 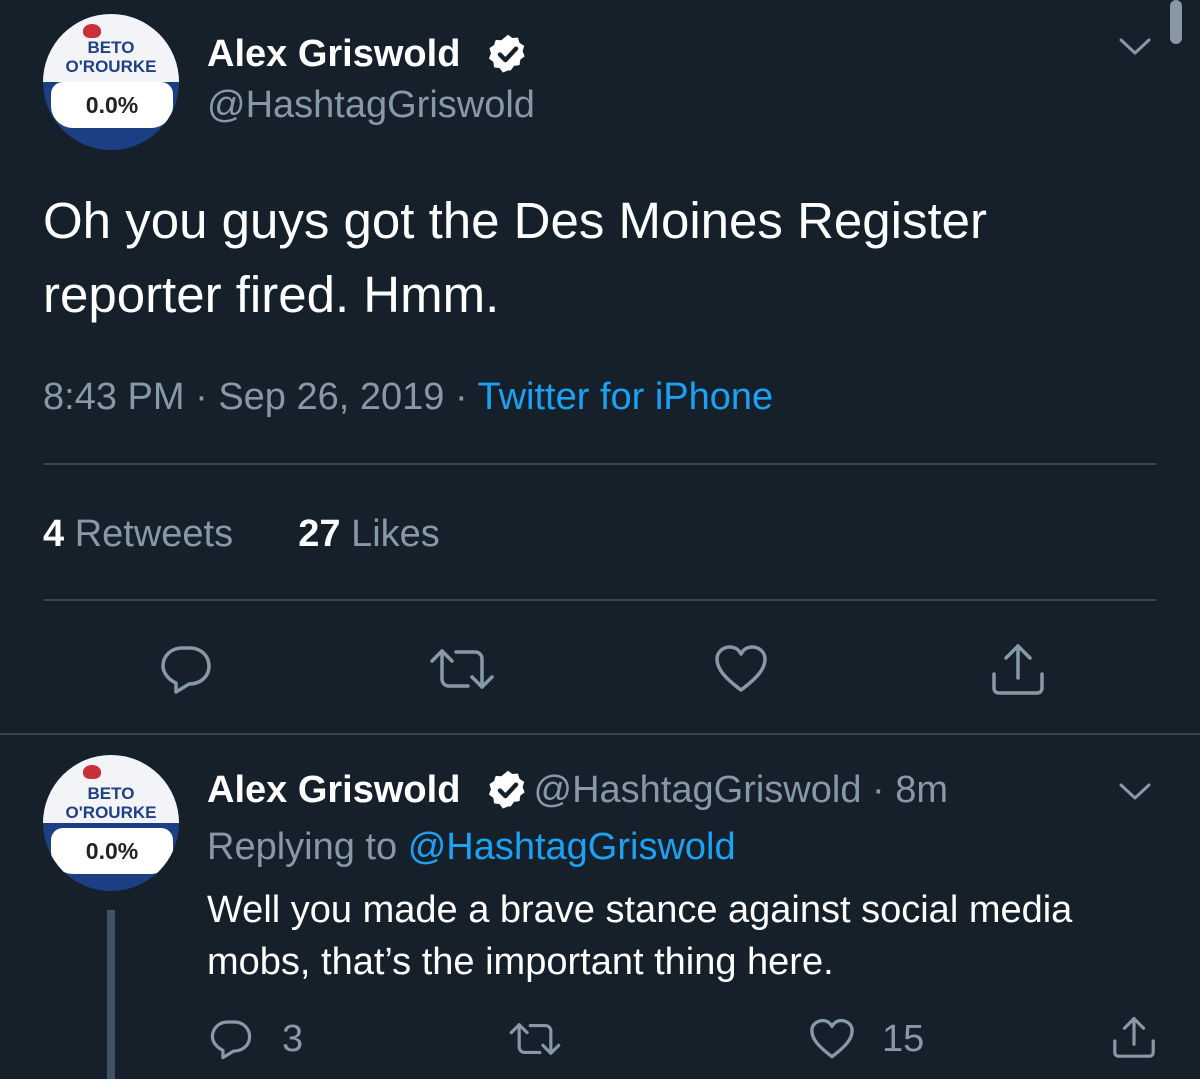 What do you see at coordinates (395, 534) in the screenshot?
I see `likes-label: Likes` at bounding box center [395, 534].